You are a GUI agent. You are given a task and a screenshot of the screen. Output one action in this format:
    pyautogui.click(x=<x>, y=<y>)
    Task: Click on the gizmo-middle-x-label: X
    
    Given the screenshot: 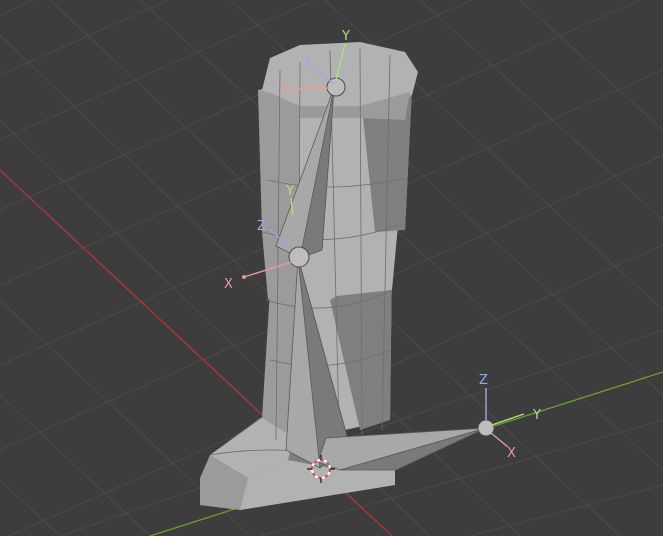 What is the action you would take?
    pyautogui.click(x=228, y=284)
    